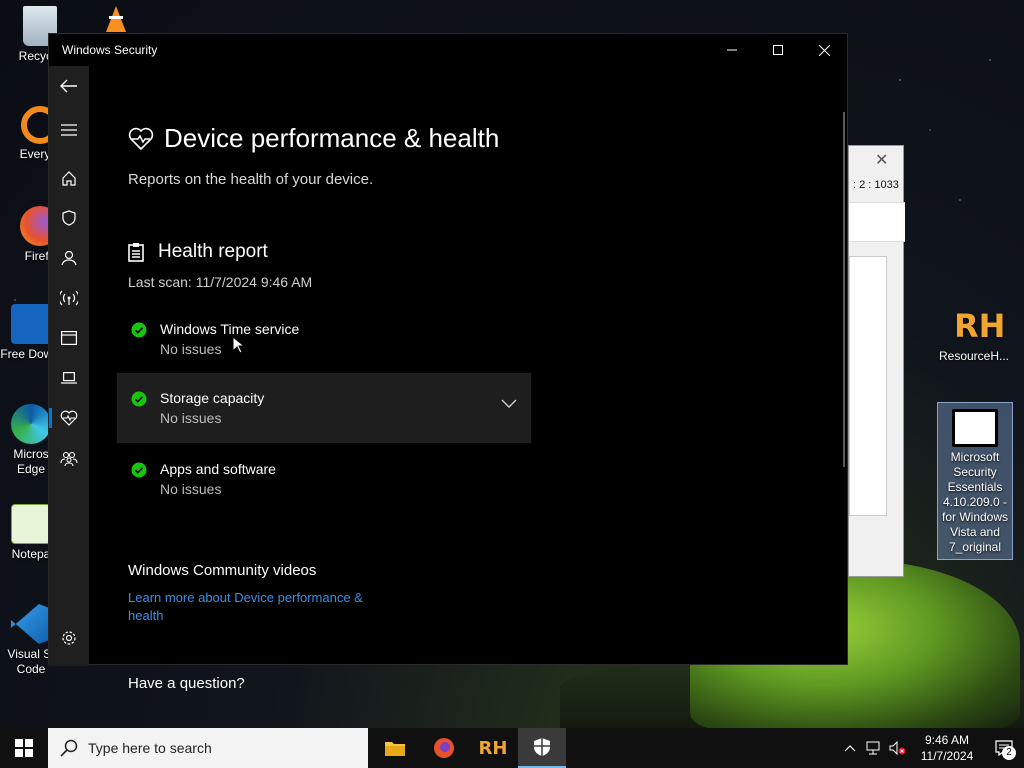 The image size is (1024, 768). I want to click on back-button, so click(69, 86).